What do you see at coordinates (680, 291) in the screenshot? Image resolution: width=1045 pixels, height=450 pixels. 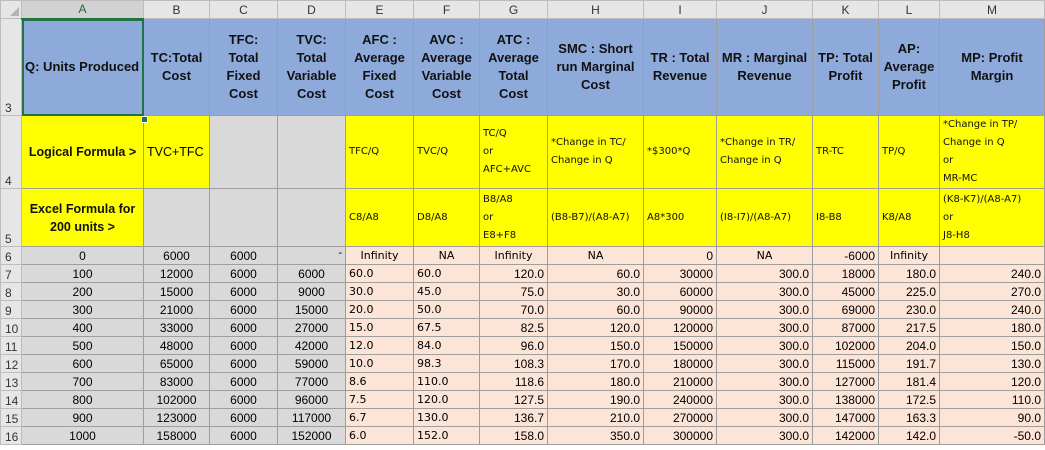 I see `cell-i: 60000` at bounding box center [680, 291].